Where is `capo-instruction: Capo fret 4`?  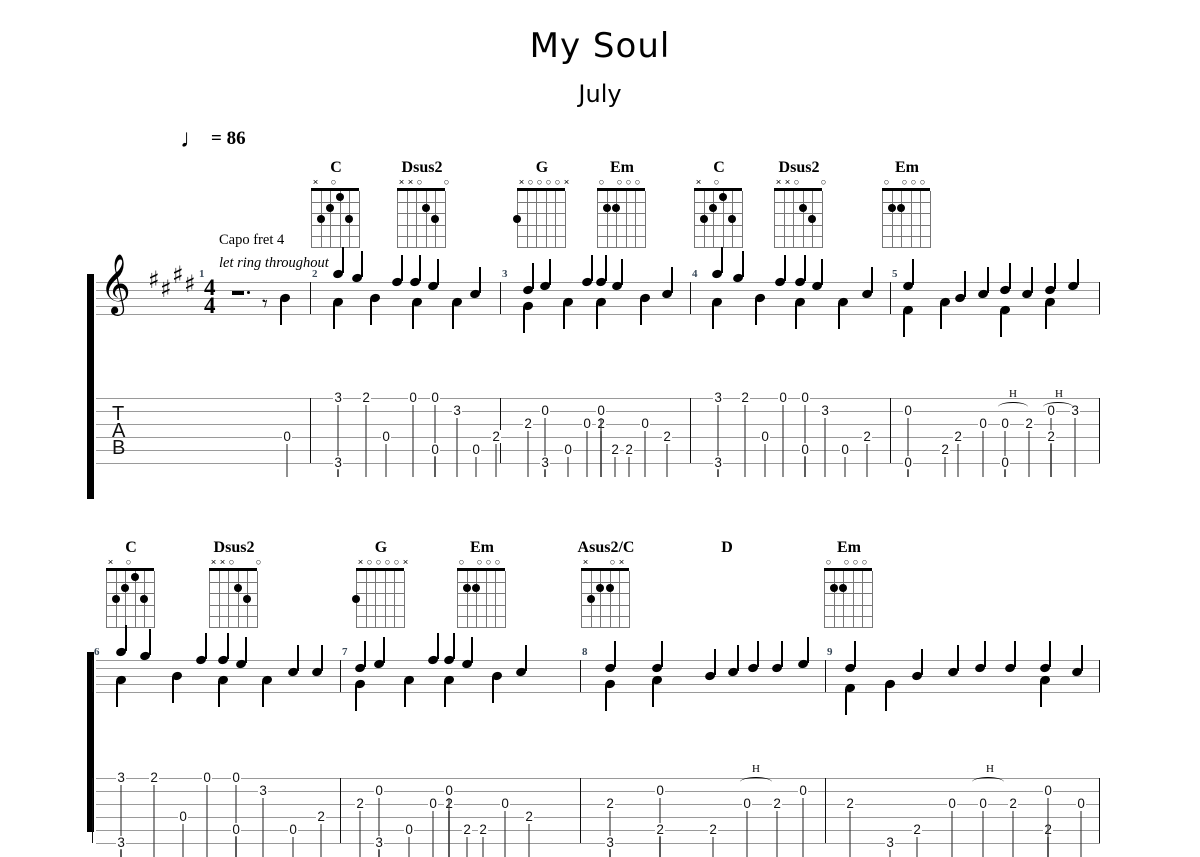 capo-instruction: Capo fret 4 is located at coordinates (252, 240).